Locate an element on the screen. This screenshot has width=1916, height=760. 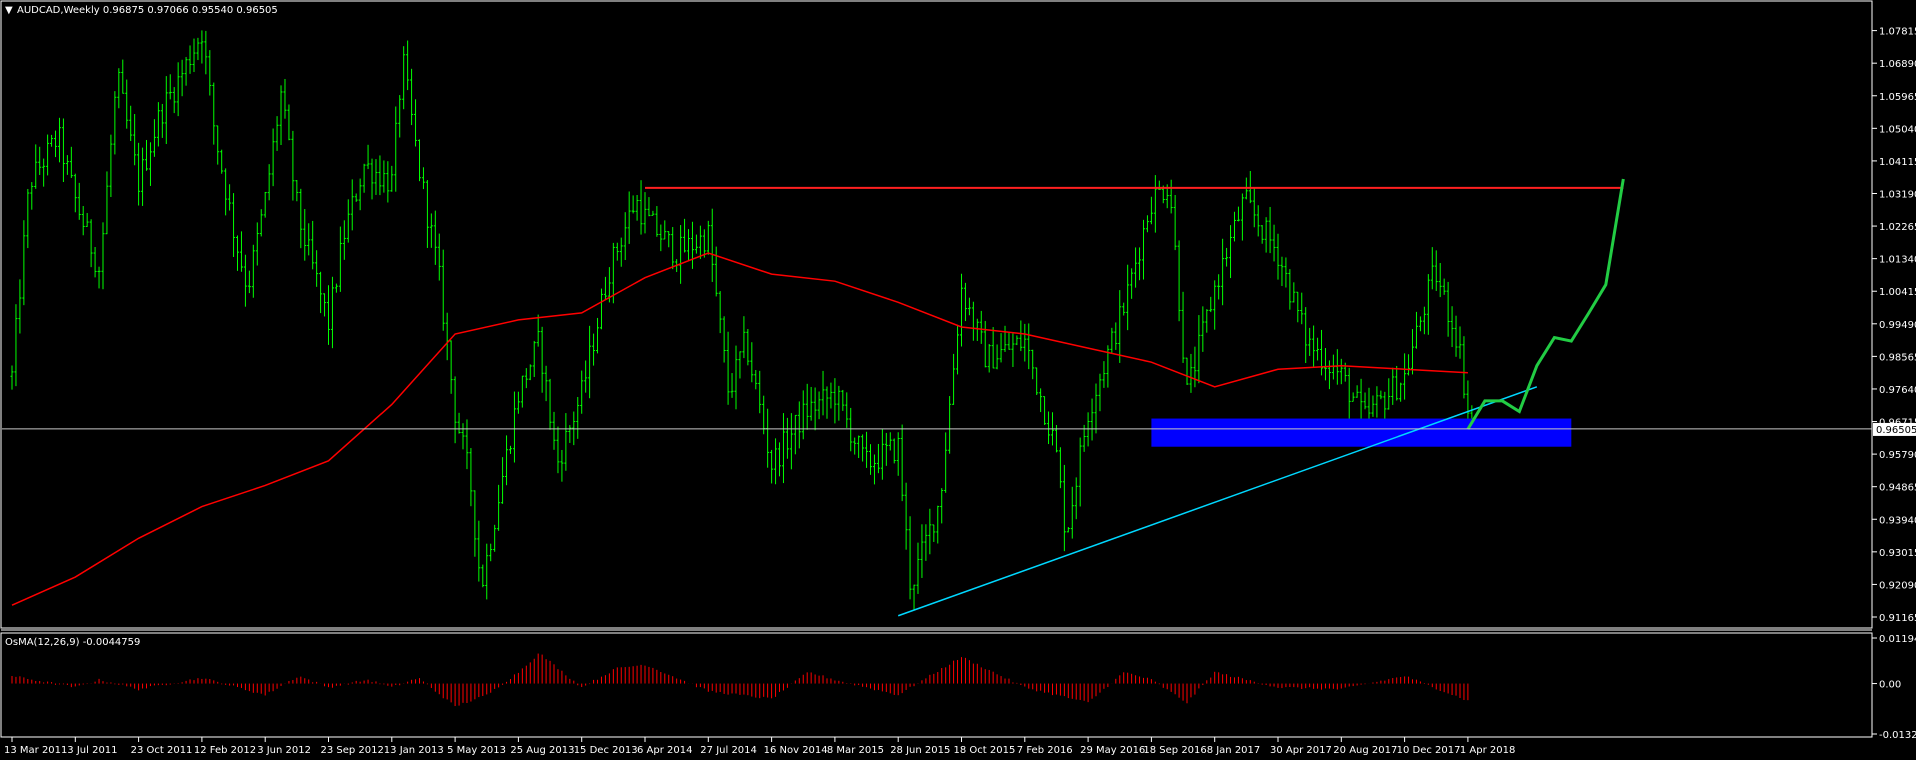
indicator-header: OsMA(12,26,9) -0.0044759 is located at coordinates (72, 642).